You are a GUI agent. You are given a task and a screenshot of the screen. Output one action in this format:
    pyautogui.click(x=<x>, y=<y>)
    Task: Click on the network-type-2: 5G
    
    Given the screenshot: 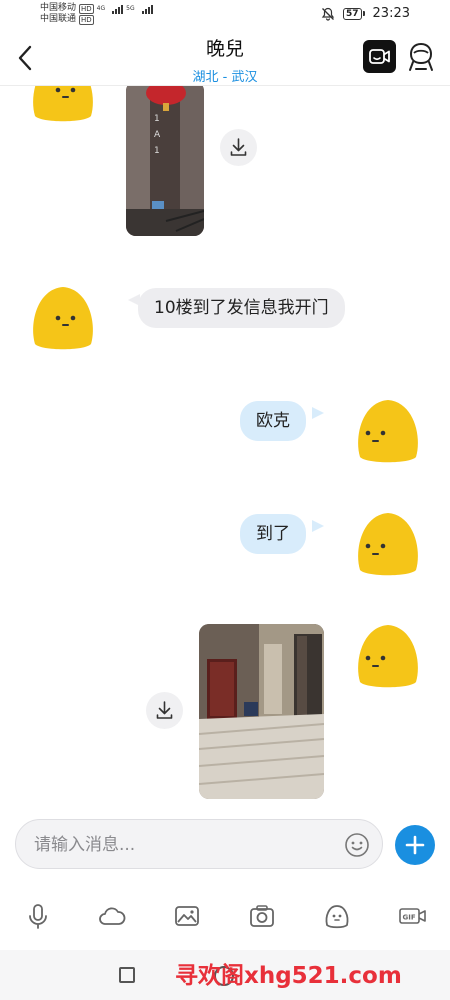 What is the action you would take?
    pyautogui.click(x=130, y=8)
    